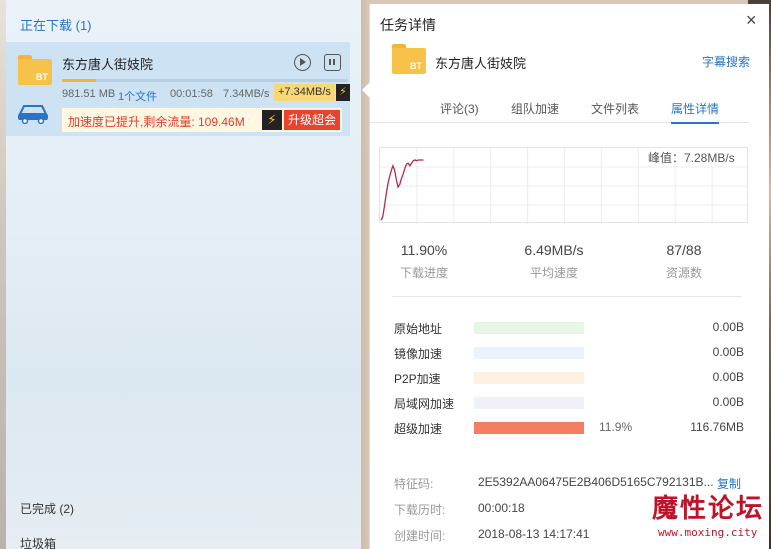 This screenshot has width=771, height=549. What do you see at coordinates (418, 329) in the screenshot?
I see `source-label: 原始地址` at bounding box center [418, 329].